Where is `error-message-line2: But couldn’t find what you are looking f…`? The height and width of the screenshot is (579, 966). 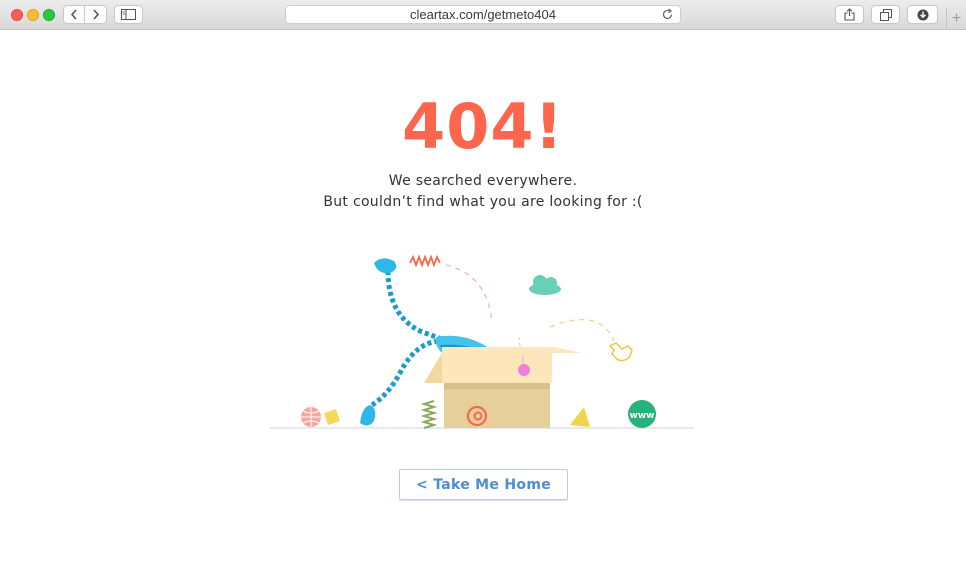
error-message-line2: But couldn’t find what you are looking f… is located at coordinates (483, 202).